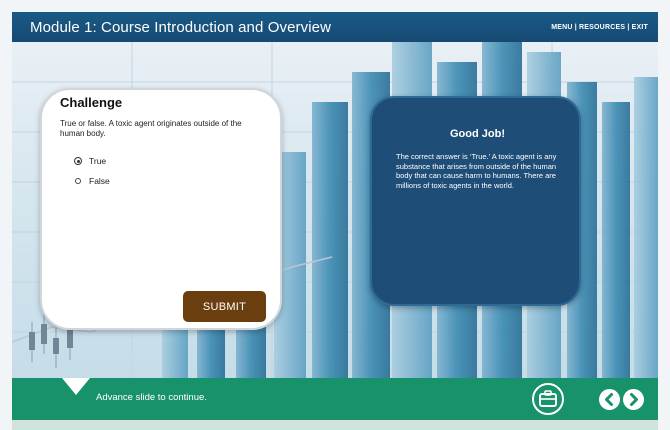  Describe the element at coordinates (335, 425) in the screenshot. I see `bottom-strip` at that location.